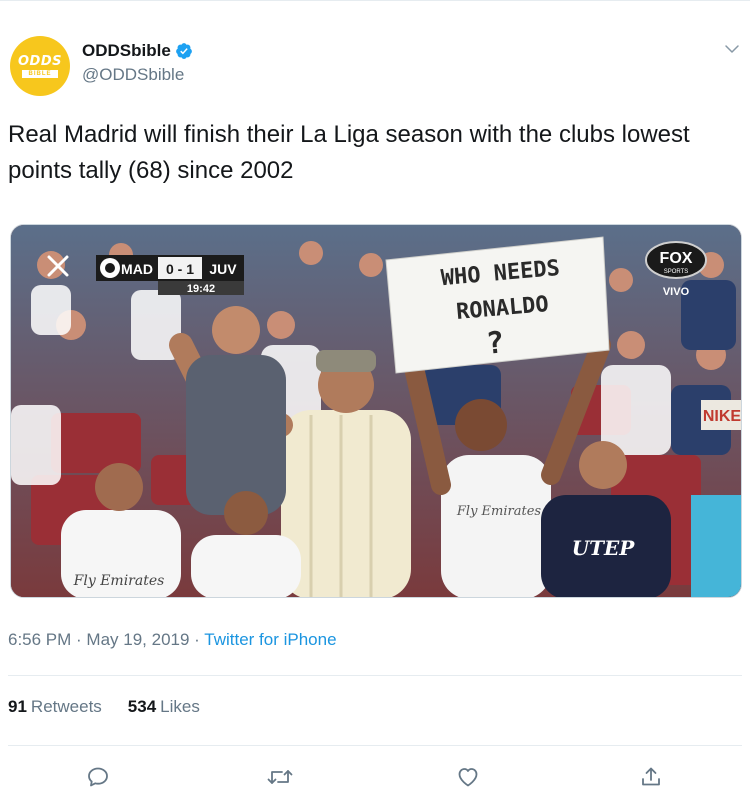  Describe the element at coordinates (497, 305) in the screenshot. I see `fan-sign: WHO NEEDS RONALDO ?` at that location.